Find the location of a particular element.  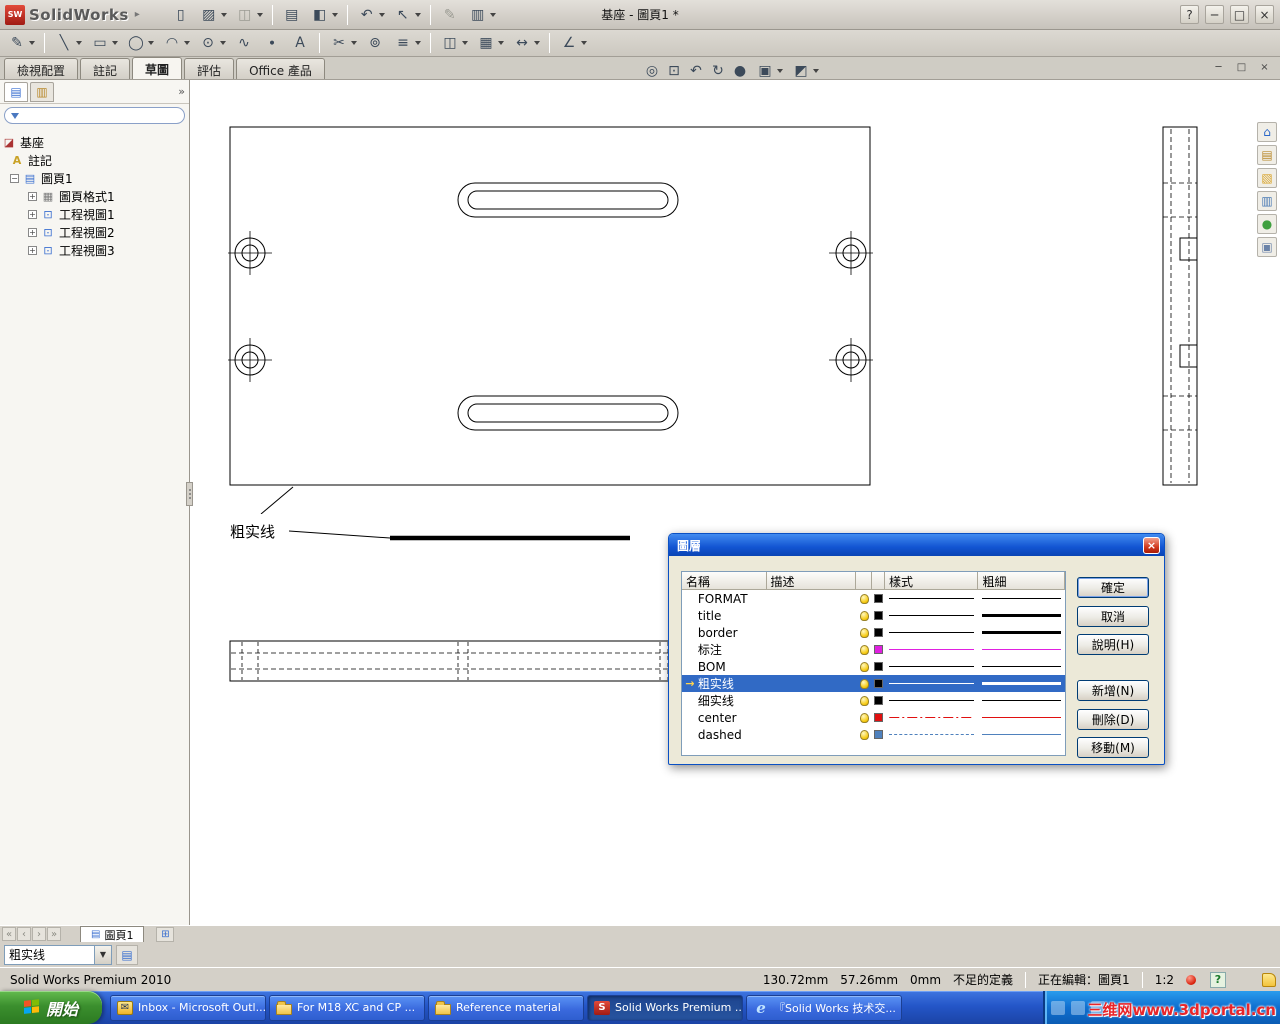

mirror-entities-icon: ◫ is located at coordinates (450, 43).